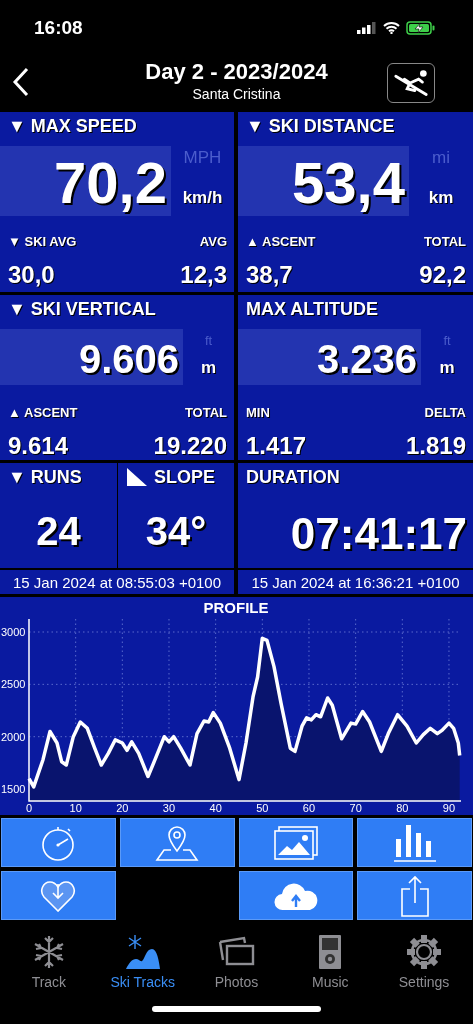 The height and width of the screenshot is (1024, 473). What do you see at coordinates (122, 808) in the screenshot?
I see `axis-label: 20` at bounding box center [122, 808].